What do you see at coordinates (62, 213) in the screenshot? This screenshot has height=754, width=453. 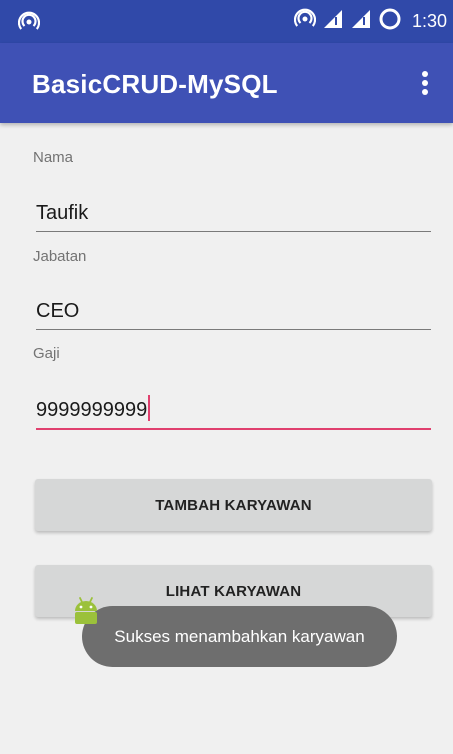 I see `nama-value: Taufik` at bounding box center [62, 213].